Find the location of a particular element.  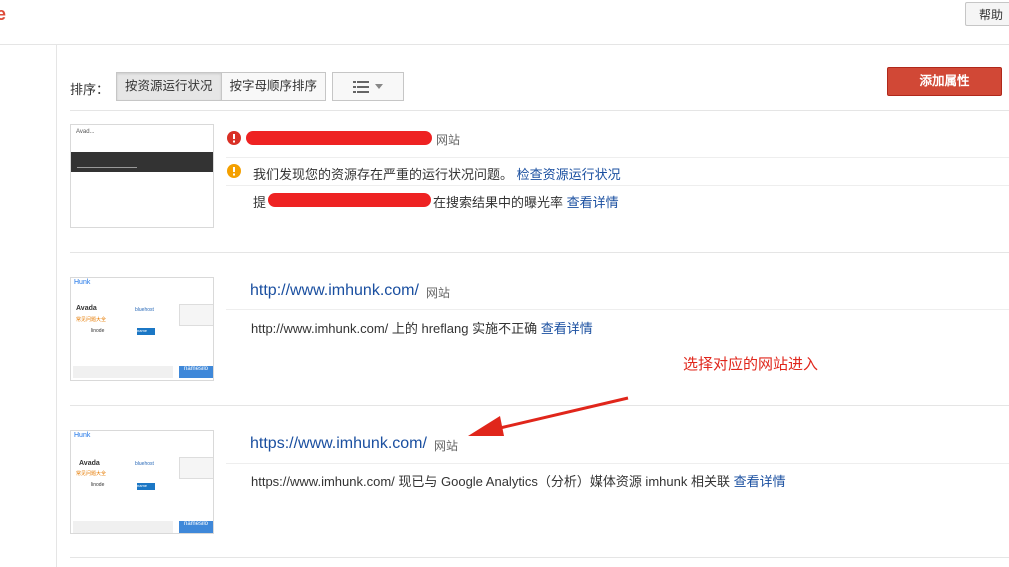

annotation-label: 选择对应的网站进入 is located at coordinates (751, 364).